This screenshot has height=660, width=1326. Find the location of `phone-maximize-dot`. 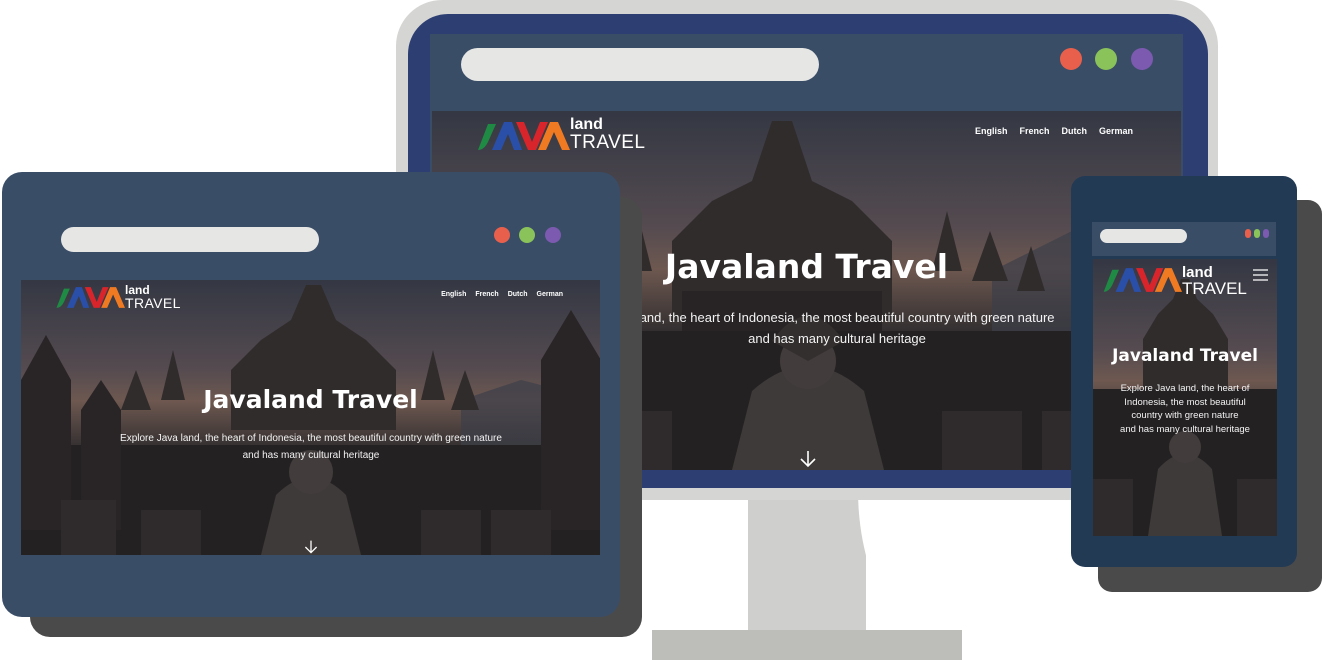

phone-maximize-dot is located at coordinates (1266, 233).